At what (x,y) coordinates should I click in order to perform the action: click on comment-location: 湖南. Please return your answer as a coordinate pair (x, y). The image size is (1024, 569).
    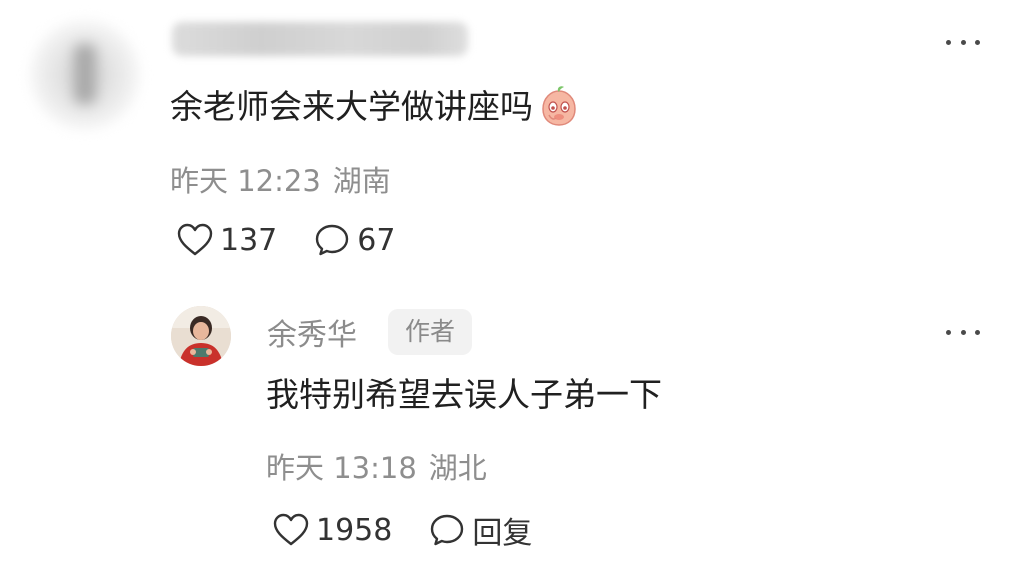
    Looking at the image, I should click on (361, 181).